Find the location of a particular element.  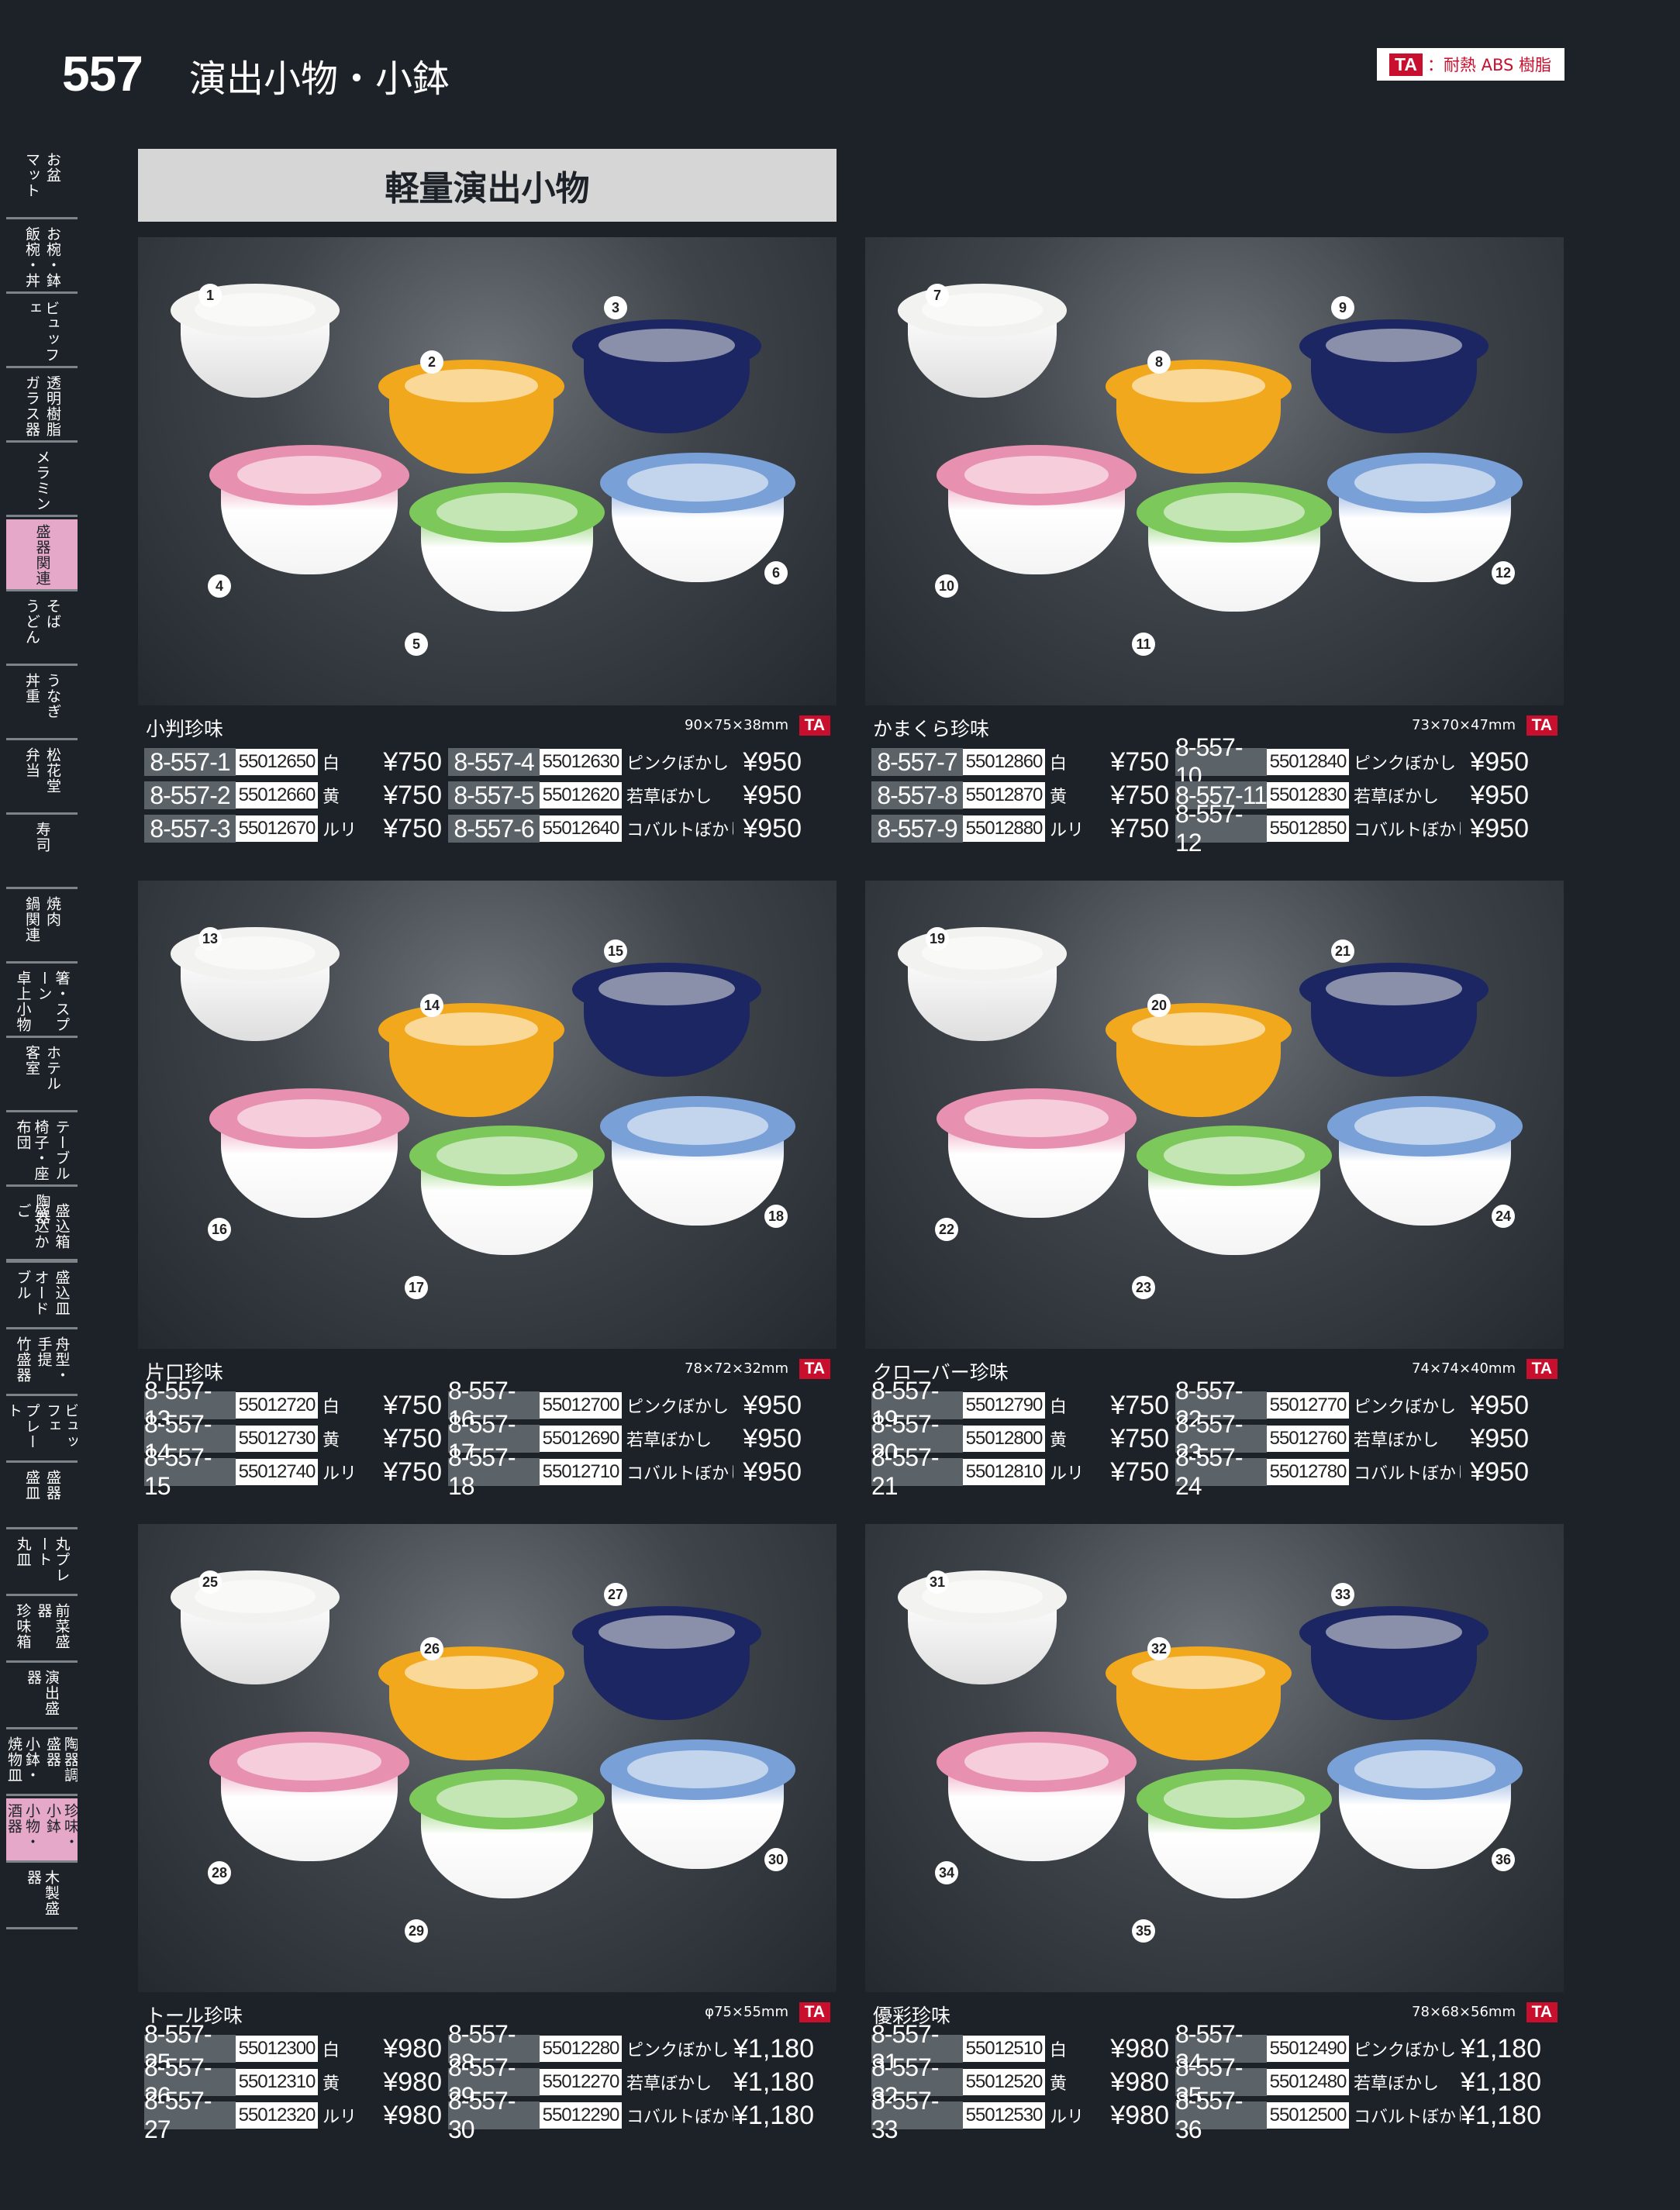

sidebar-tab-label: ホテル is located at coordinates (52, 1068).